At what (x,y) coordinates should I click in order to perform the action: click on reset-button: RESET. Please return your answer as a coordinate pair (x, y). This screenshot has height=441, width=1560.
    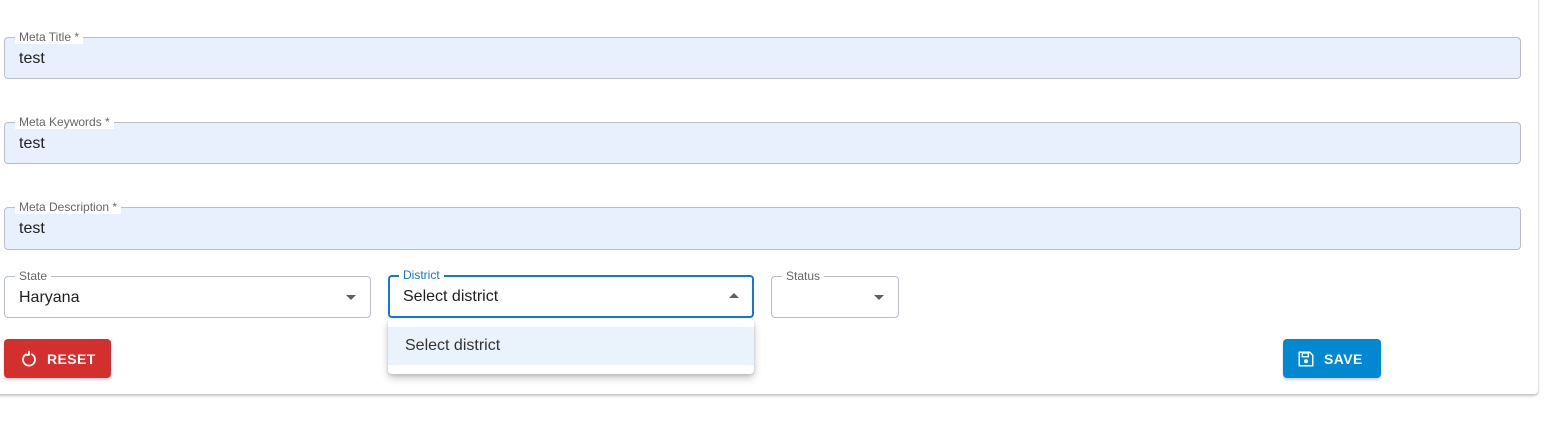
    Looking at the image, I should click on (57, 358).